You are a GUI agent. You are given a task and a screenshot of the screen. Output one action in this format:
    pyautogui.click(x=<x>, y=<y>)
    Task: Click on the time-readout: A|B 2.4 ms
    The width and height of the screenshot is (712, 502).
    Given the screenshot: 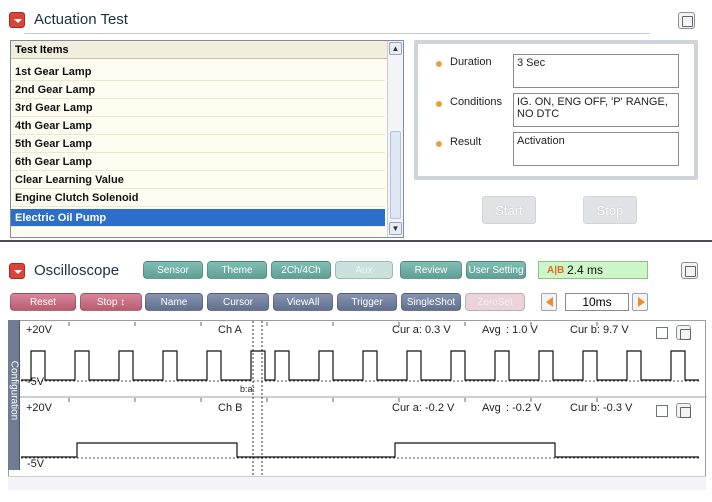 What is the action you would take?
    pyautogui.click(x=593, y=270)
    